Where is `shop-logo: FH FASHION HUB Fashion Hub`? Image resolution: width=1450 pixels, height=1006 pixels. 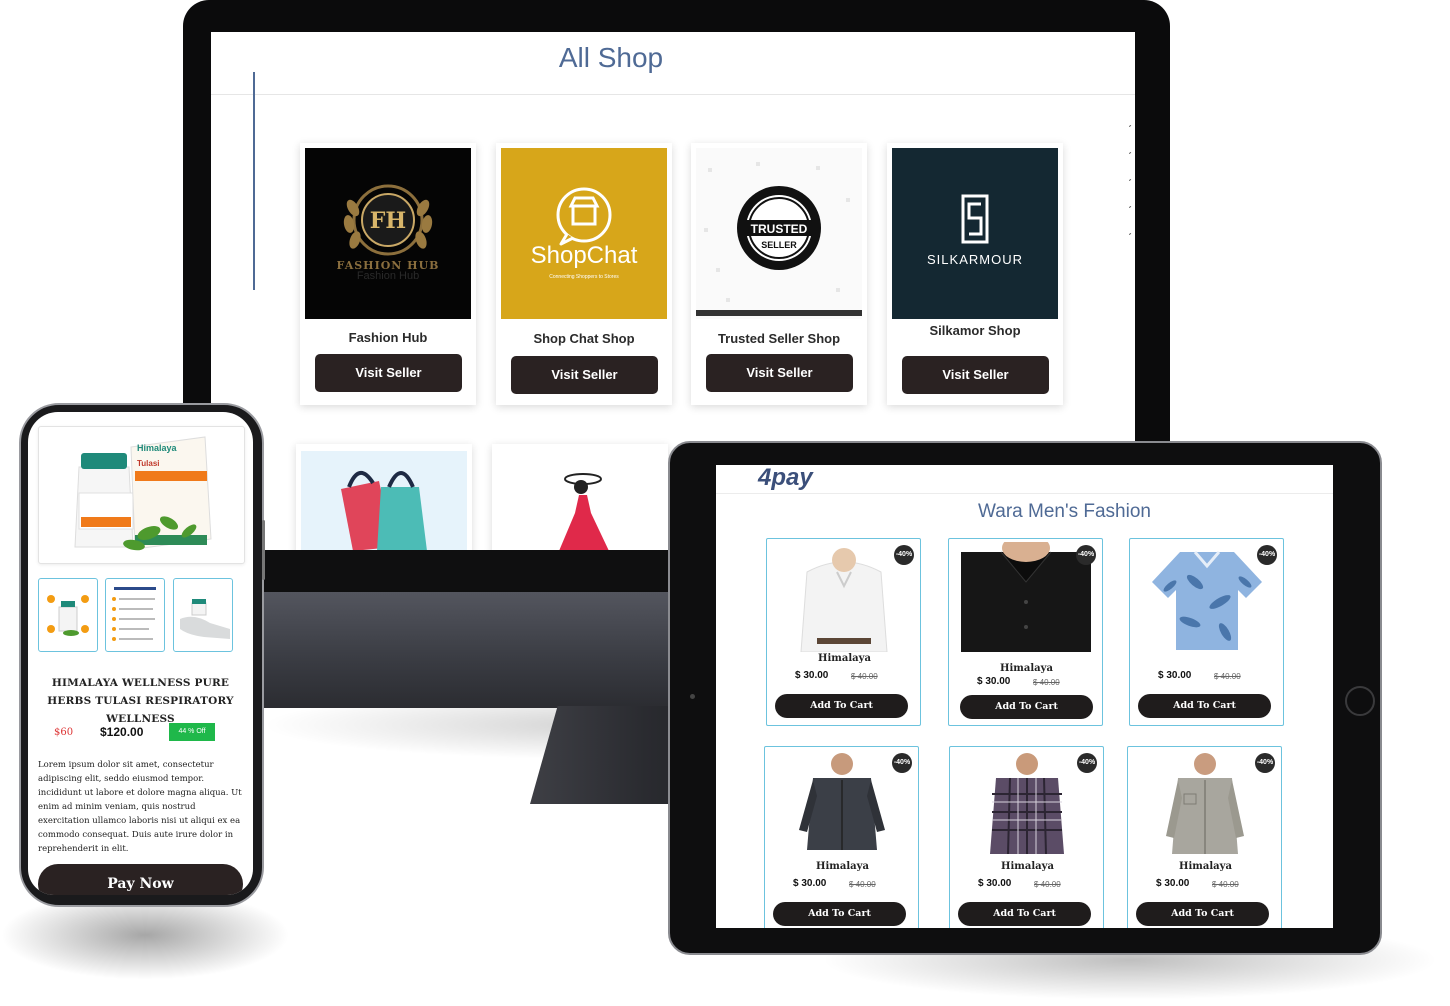 shop-logo: FH FASHION HUB Fashion Hub is located at coordinates (388, 233).